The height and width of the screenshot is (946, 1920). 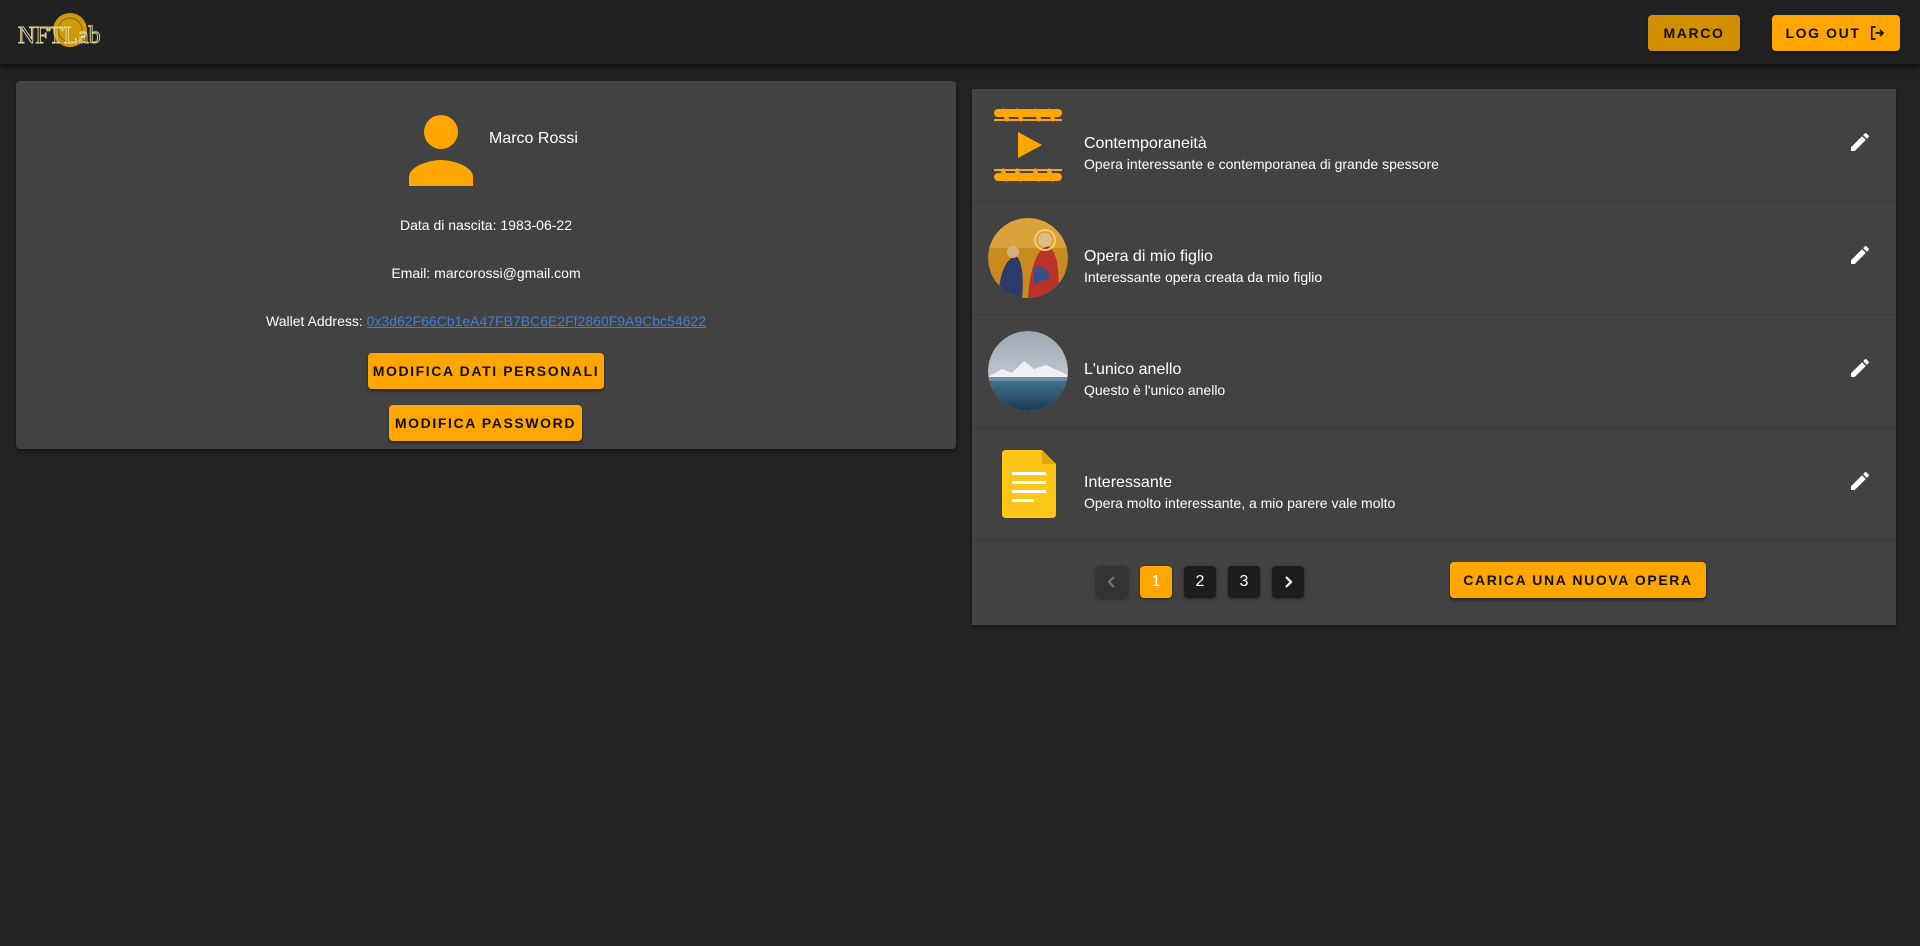 What do you see at coordinates (485, 423) in the screenshot?
I see `edit-password-button: MODIFICA PASSWORD` at bounding box center [485, 423].